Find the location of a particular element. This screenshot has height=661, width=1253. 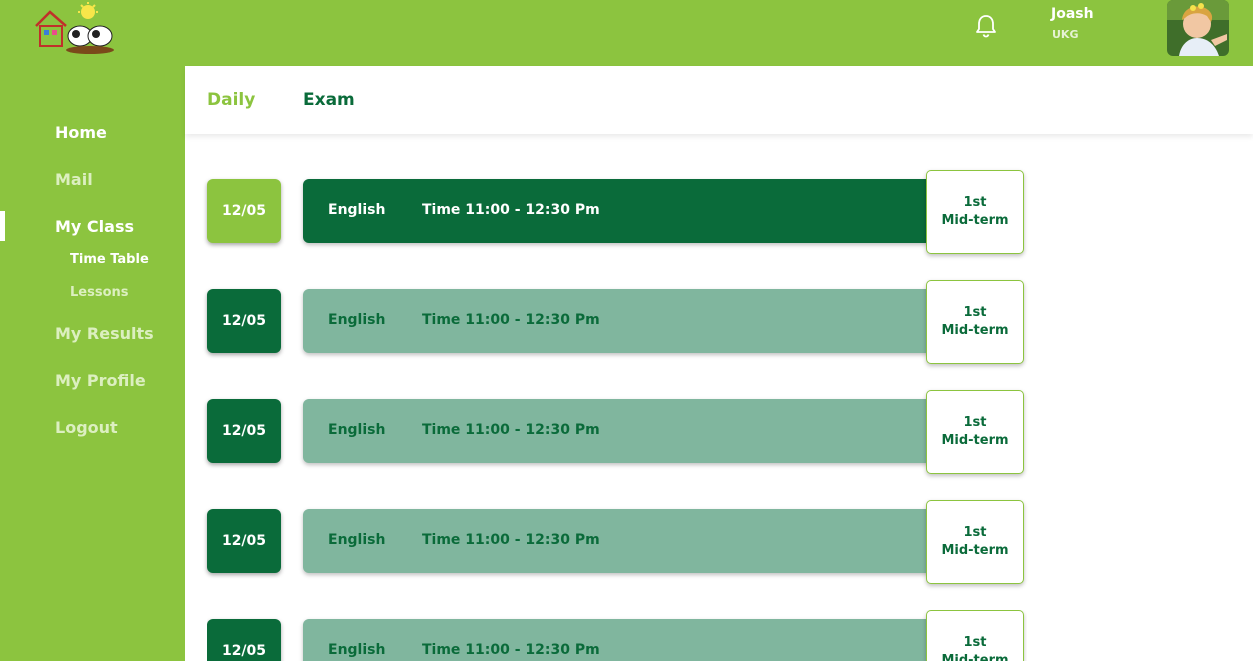

avatar is located at coordinates (1198, 28).